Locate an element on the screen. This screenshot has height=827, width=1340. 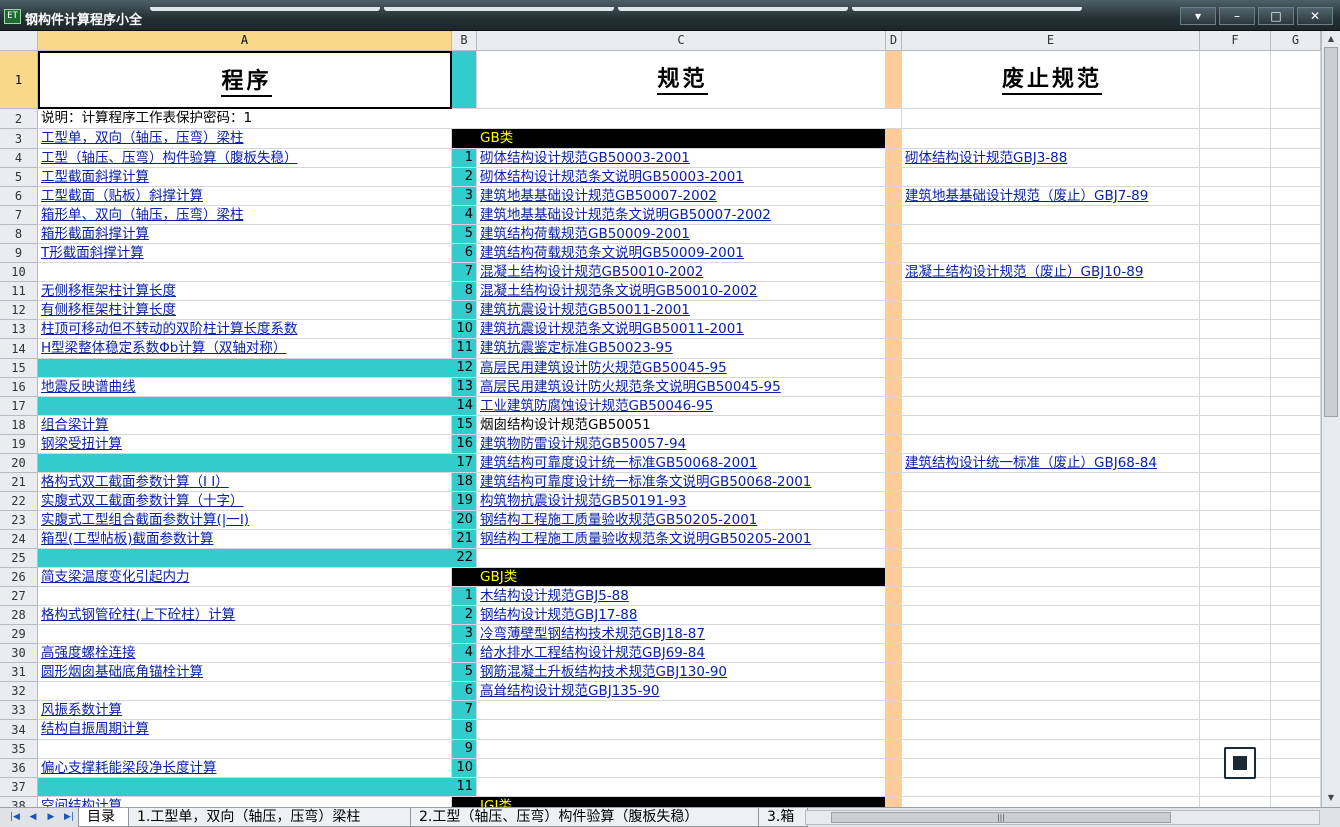
row-header: 33 is located at coordinates (19, 710).